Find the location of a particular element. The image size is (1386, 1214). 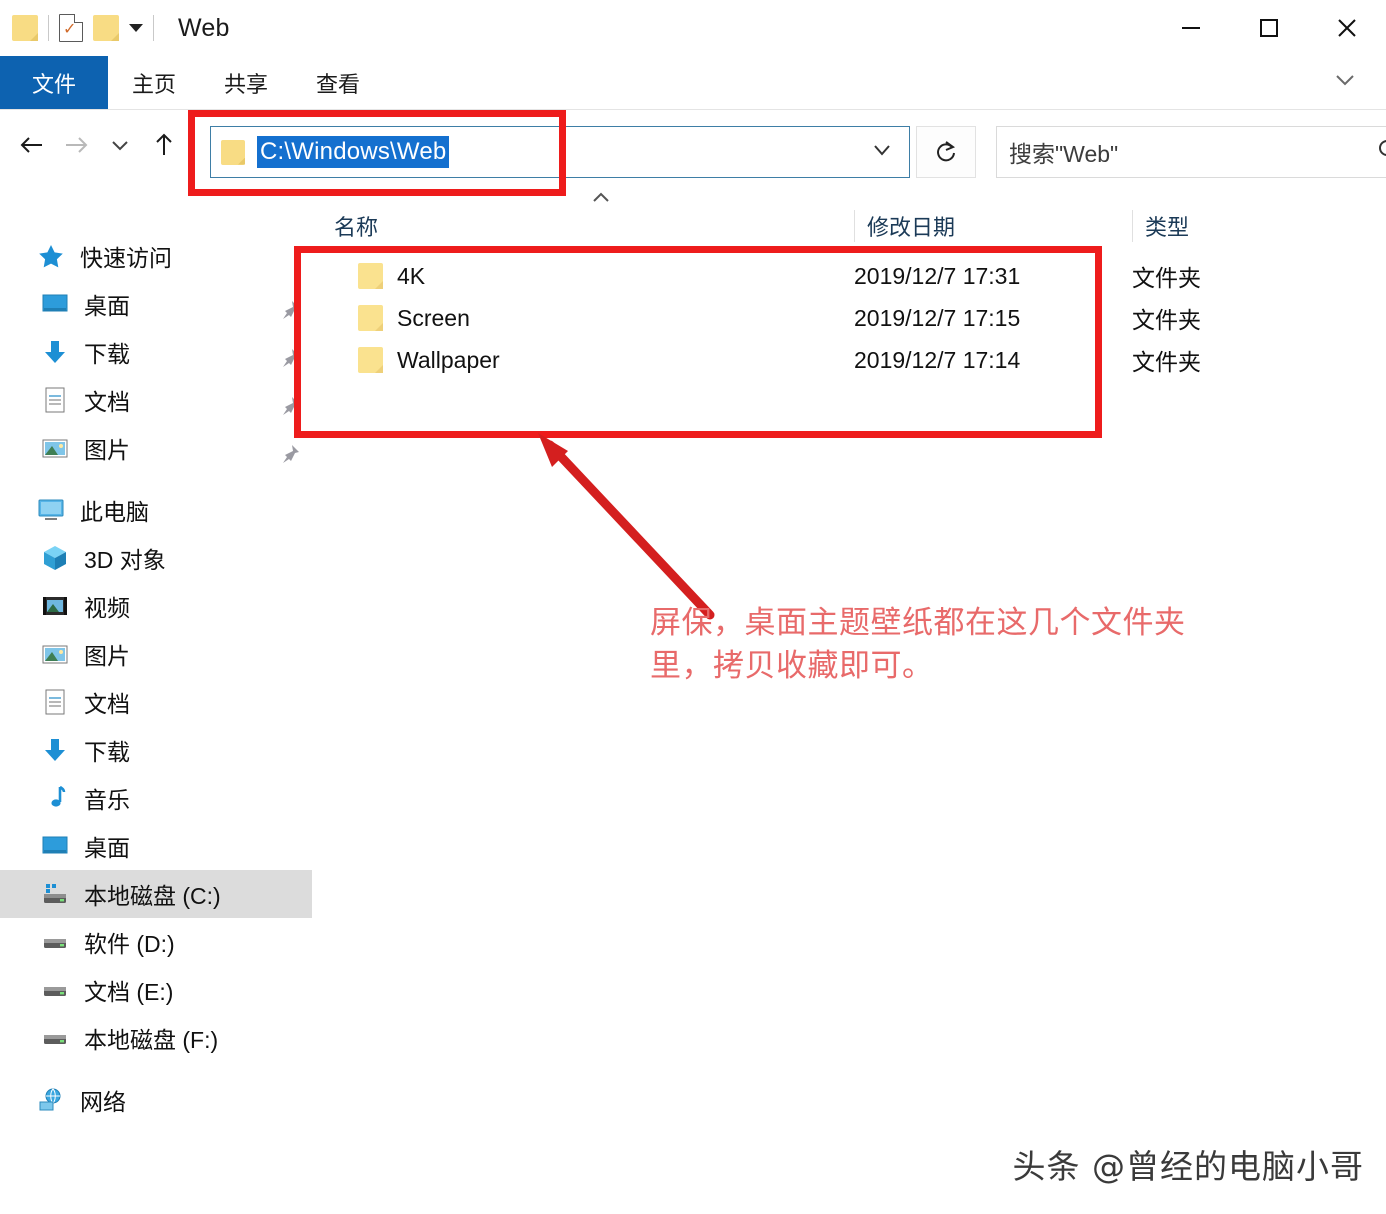

refresh-button is located at coordinates (946, 152).